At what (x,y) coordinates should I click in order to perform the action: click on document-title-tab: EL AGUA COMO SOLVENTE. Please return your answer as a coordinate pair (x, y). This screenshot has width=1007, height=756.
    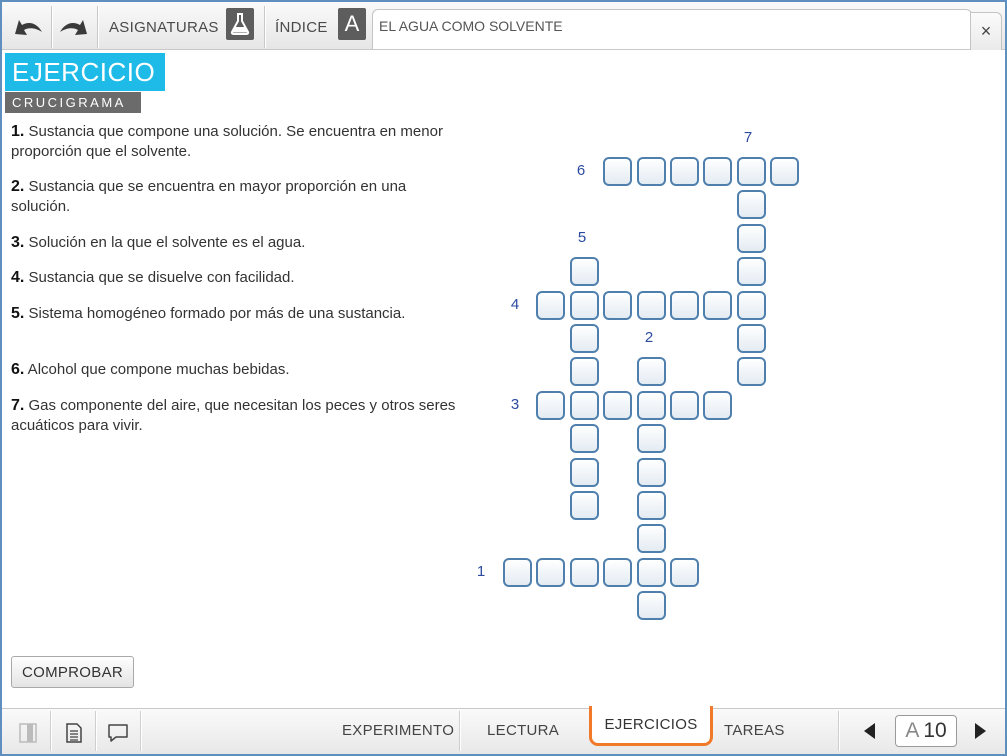
    Looking at the image, I should click on (672, 29).